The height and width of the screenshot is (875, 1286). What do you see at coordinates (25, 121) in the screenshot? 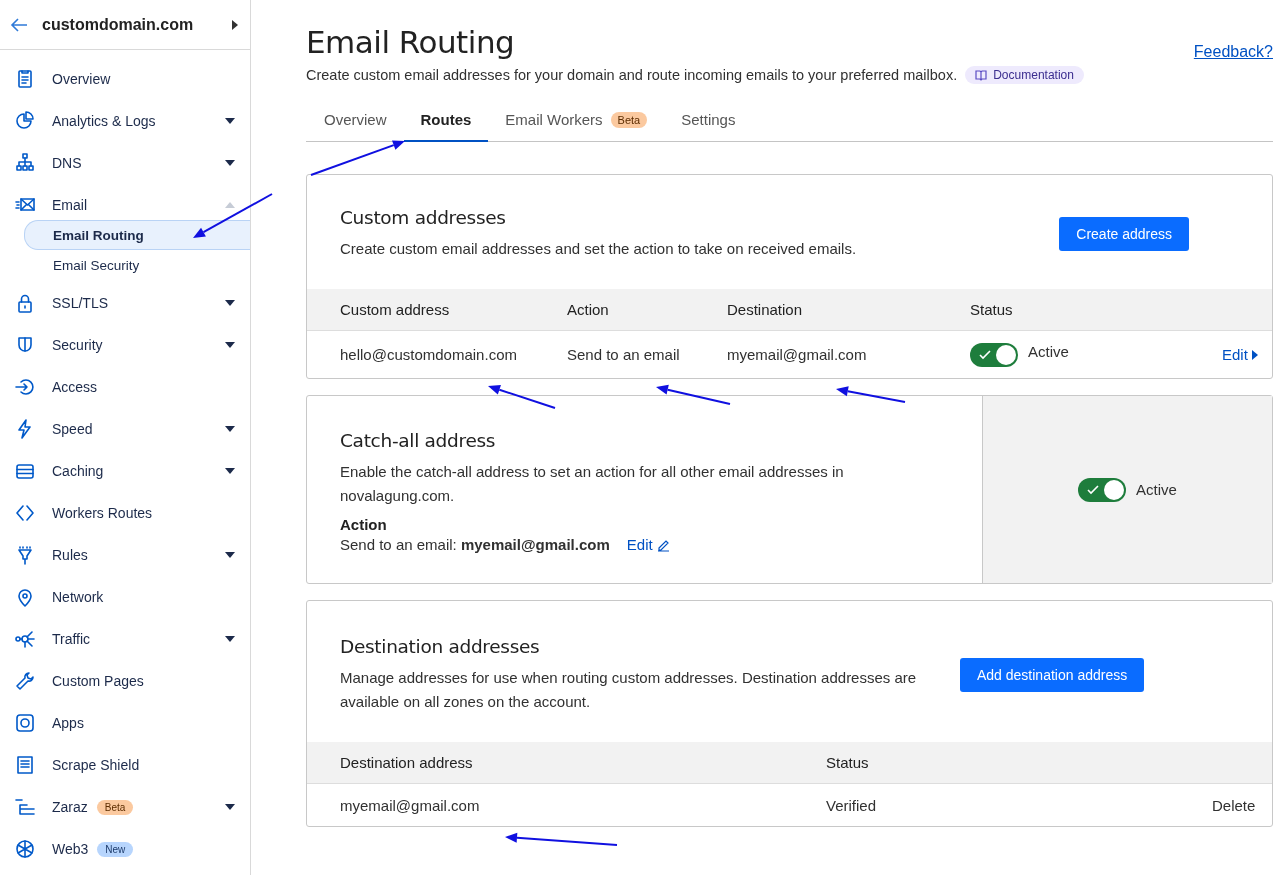
I see `pie-chart-icon` at bounding box center [25, 121].